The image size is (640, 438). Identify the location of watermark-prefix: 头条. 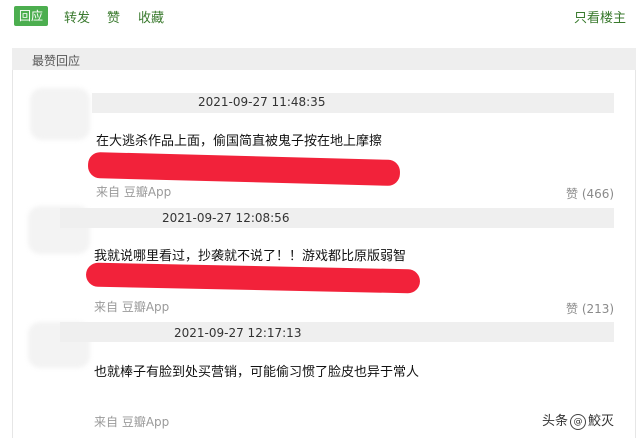
(555, 421).